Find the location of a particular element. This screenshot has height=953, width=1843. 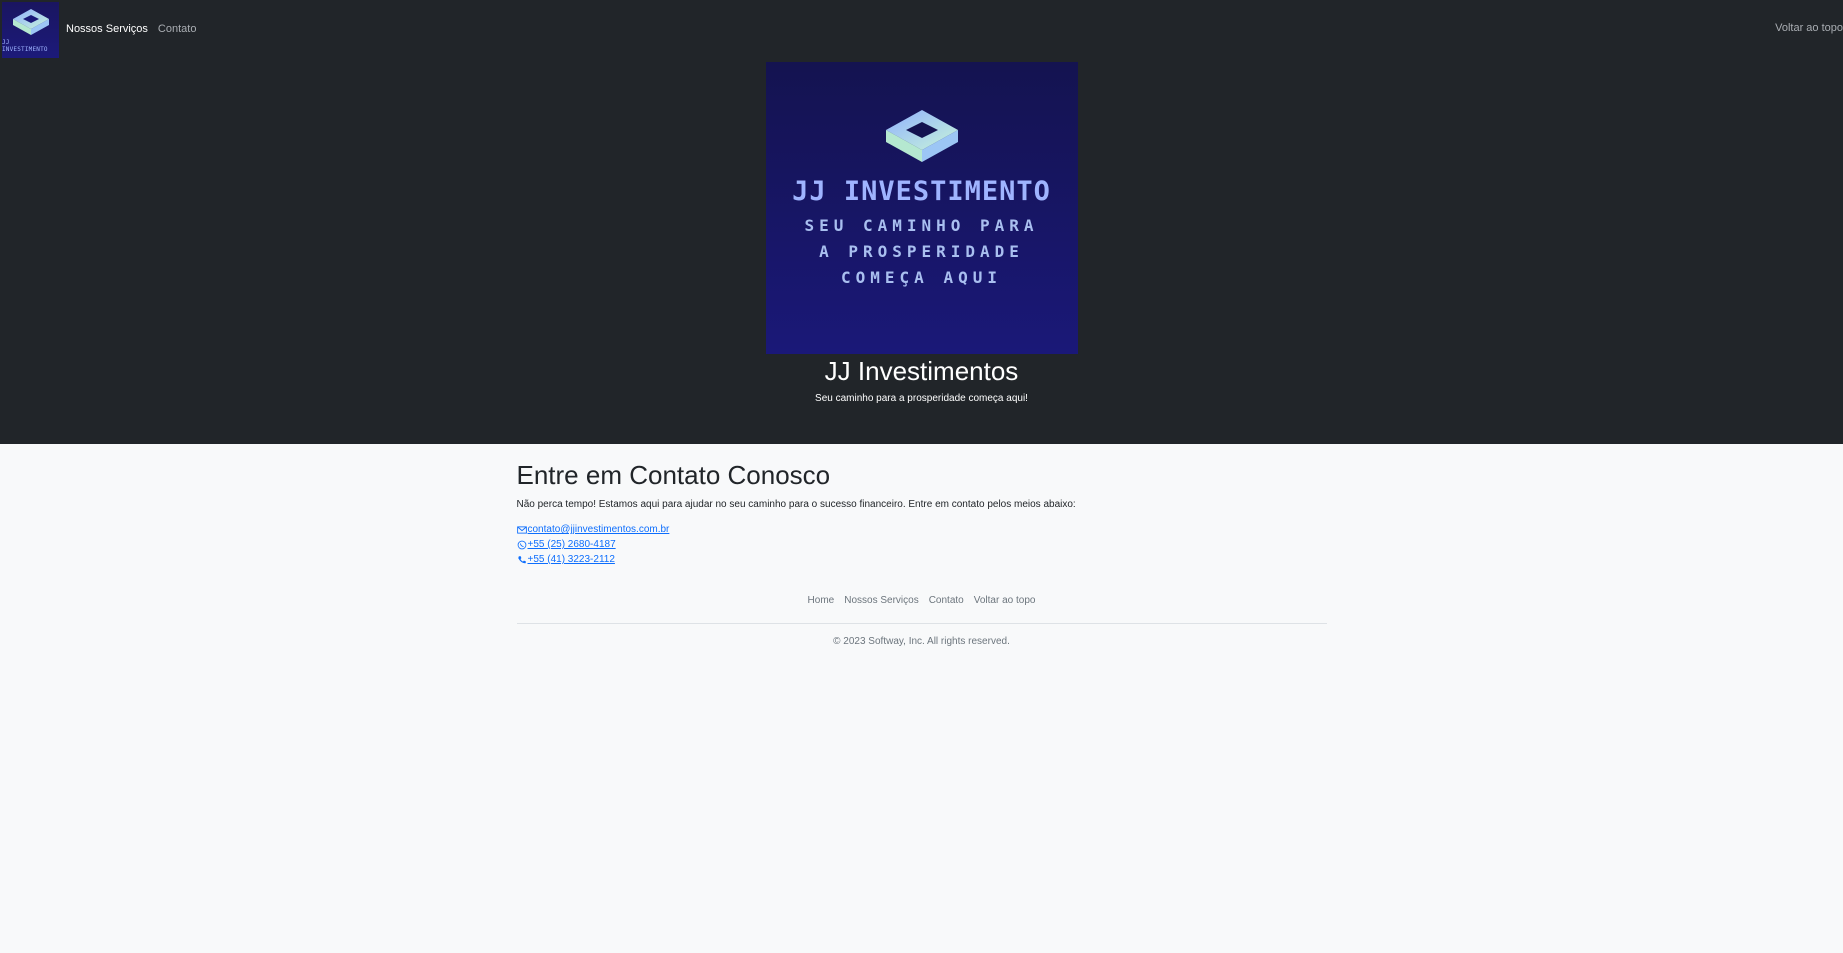

footer-link-contato: Contato is located at coordinates (946, 600).